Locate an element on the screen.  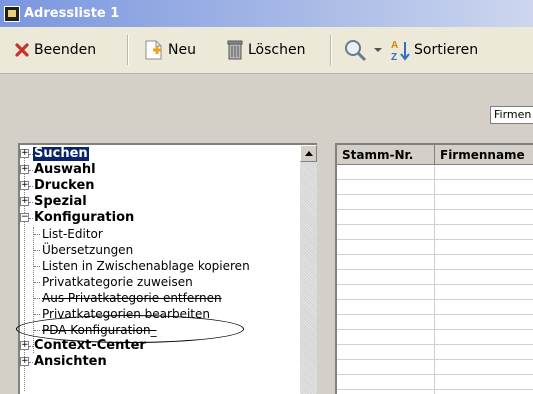
tree-item-label: Privatkategorie zuweisen is located at coordinates (117, 282).